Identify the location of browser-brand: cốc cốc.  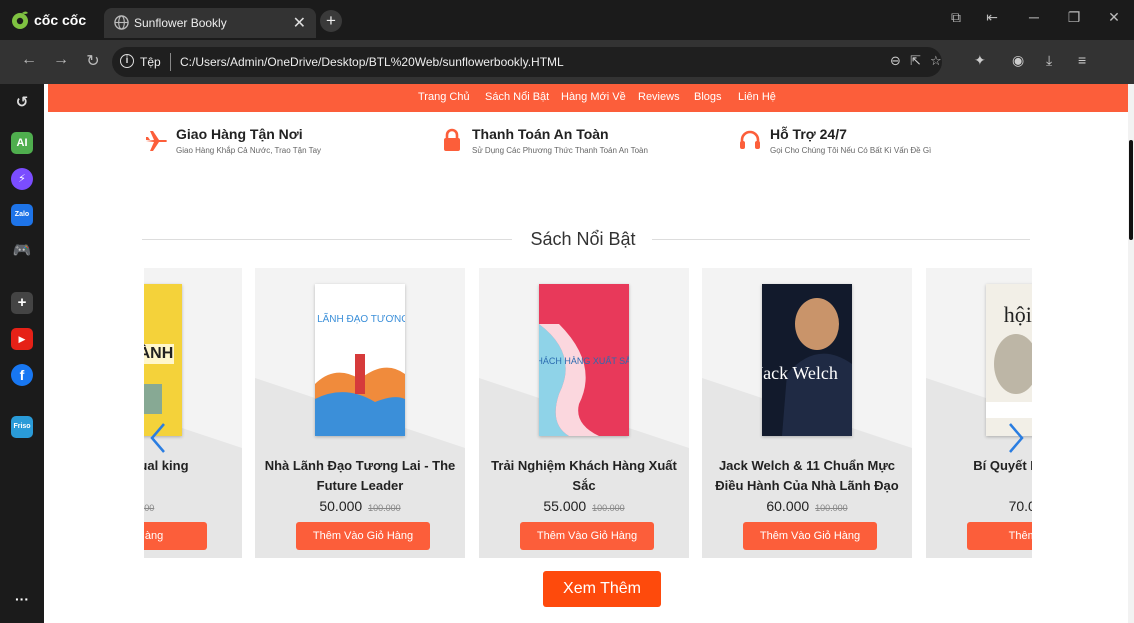
(60, 20).